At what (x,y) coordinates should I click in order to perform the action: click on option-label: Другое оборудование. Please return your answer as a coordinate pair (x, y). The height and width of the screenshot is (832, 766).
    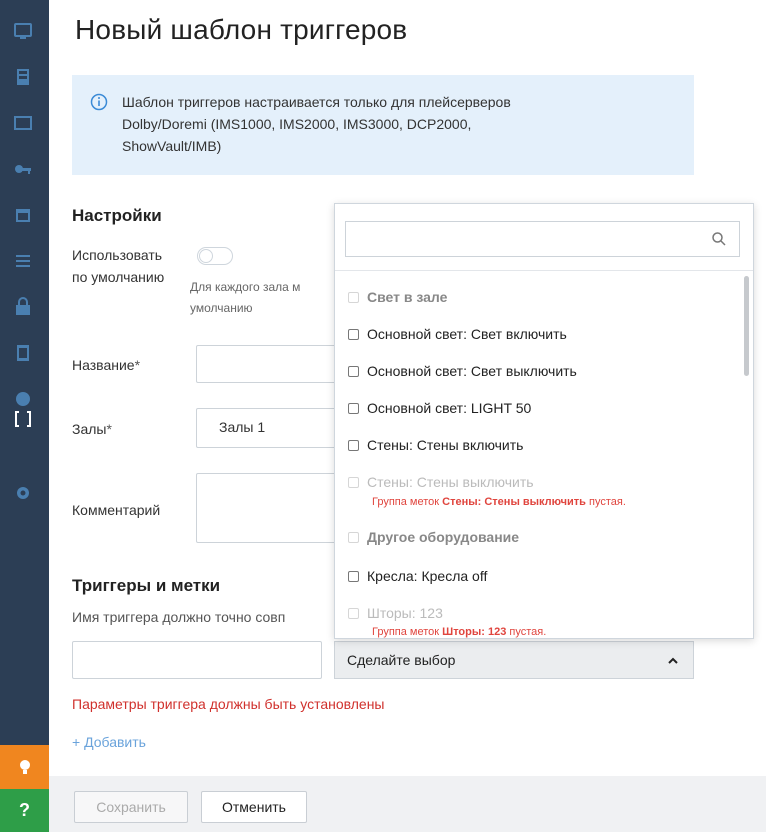
    Looking at the image, I should click on (443, 537).